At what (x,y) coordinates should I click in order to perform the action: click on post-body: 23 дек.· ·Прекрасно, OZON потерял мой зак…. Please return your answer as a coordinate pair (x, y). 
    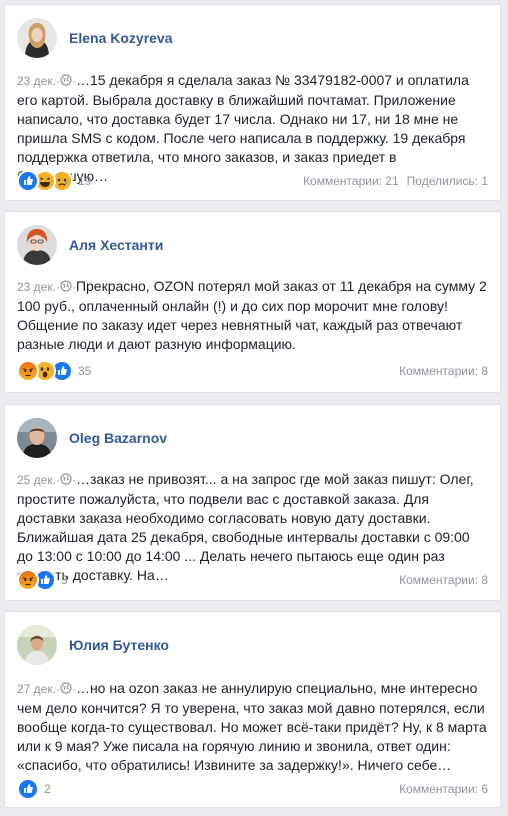
    Looking at the image, I should click on (252, 315).